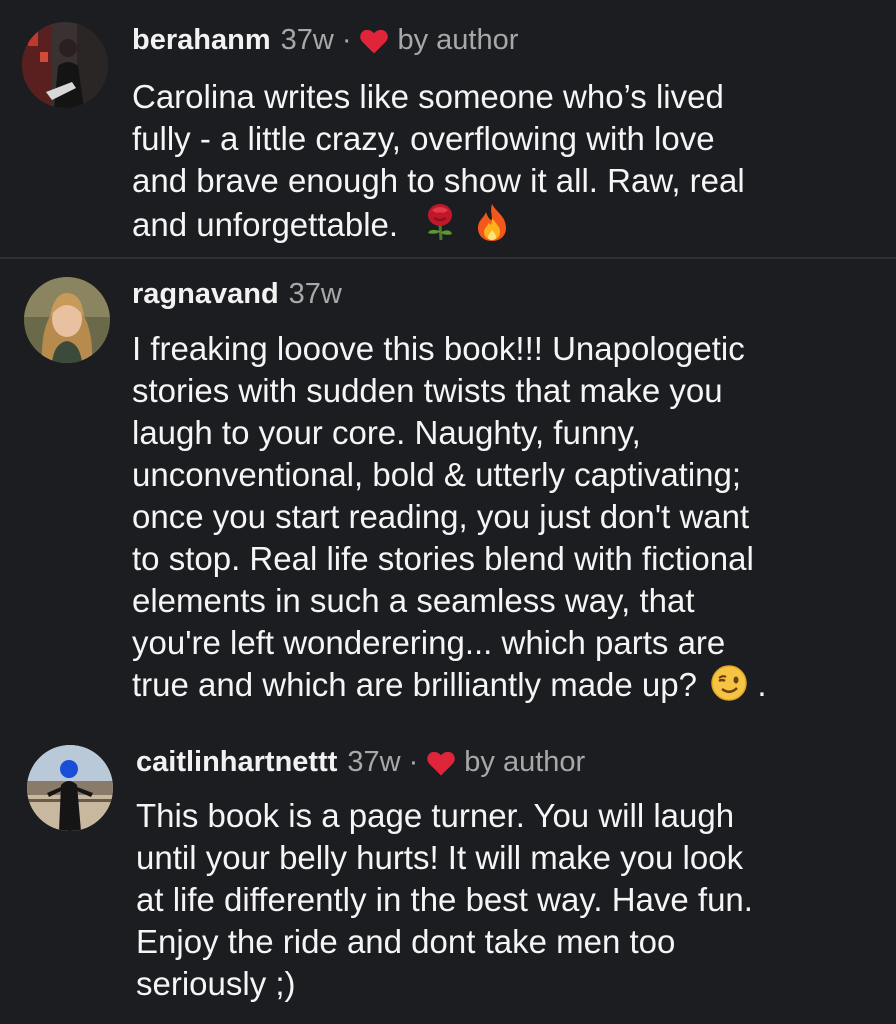  I want to click on username: berahanm, so click(201, 40).